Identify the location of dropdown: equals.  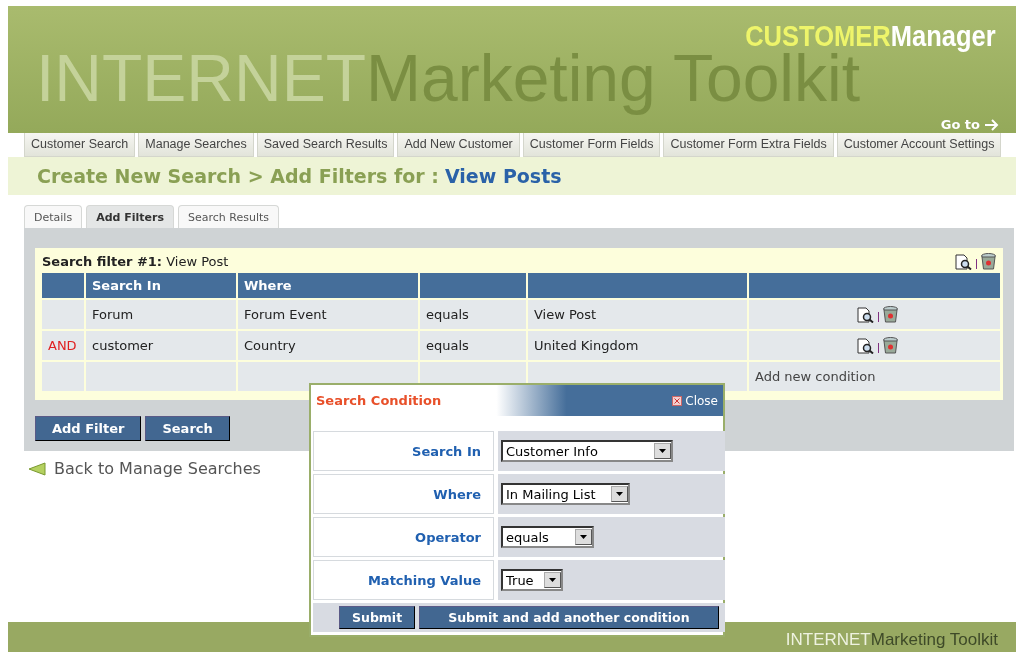
(547, 537).